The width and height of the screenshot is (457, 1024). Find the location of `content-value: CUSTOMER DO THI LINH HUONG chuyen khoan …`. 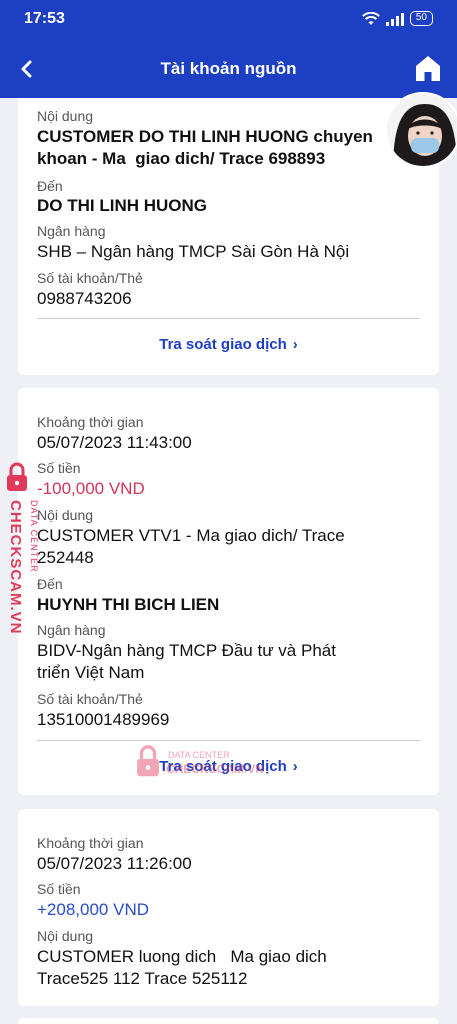

content-value: CUSTOMER DO THI LINH HUONG chuyen khoan … is located at coordinates (205, 147).